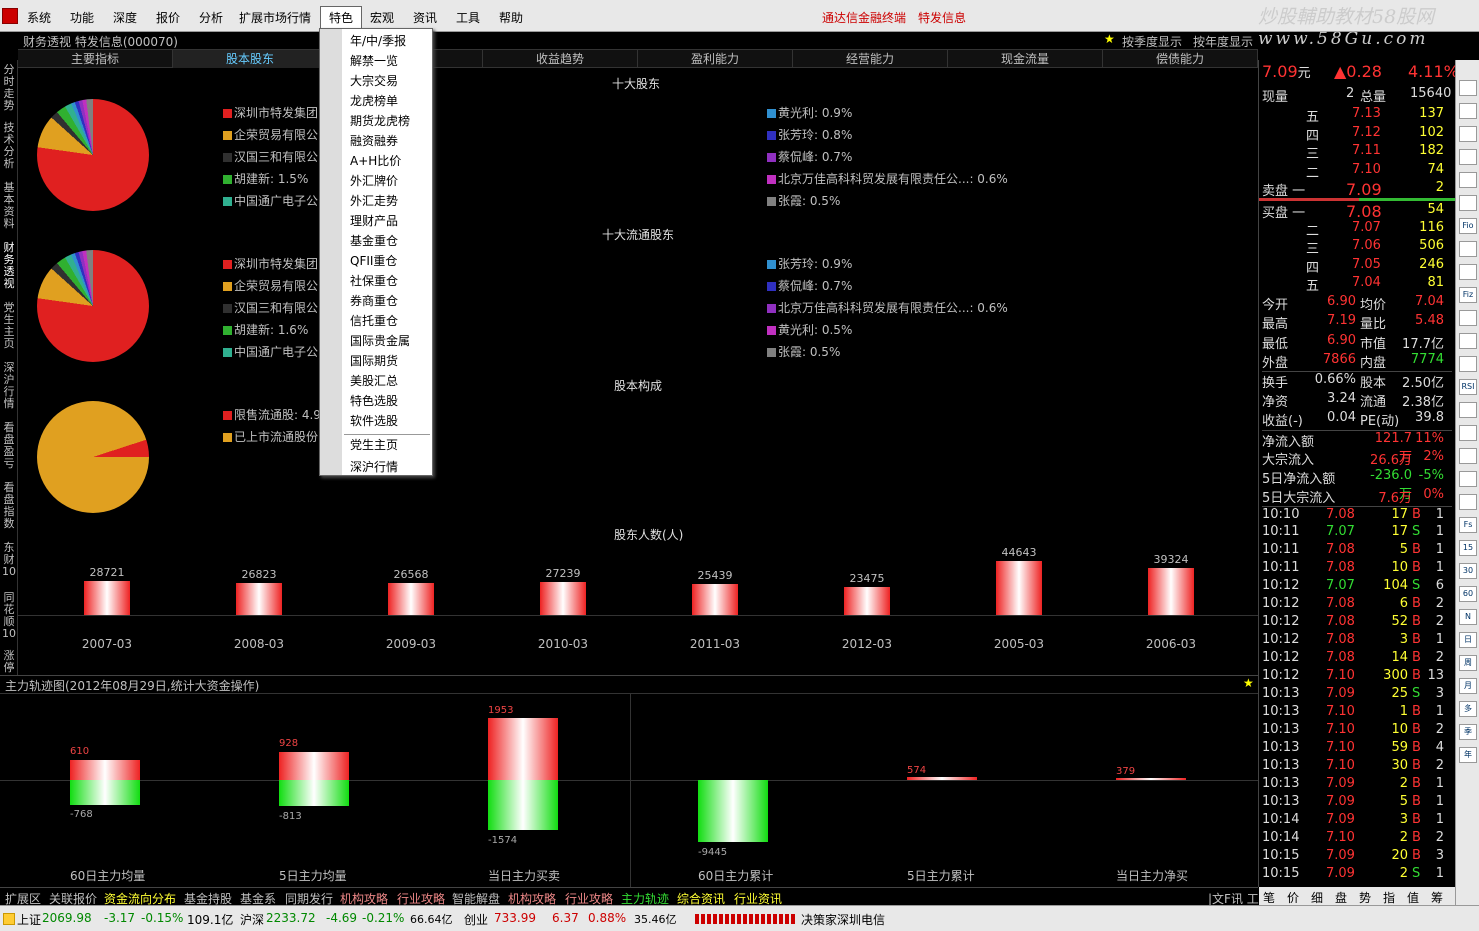 Image resolution: width=1479 pixels, height=931 pixels. Describe the element at coordinates (1341, 897) in the screenshot. I see `rp-tab: 盘` at that location.